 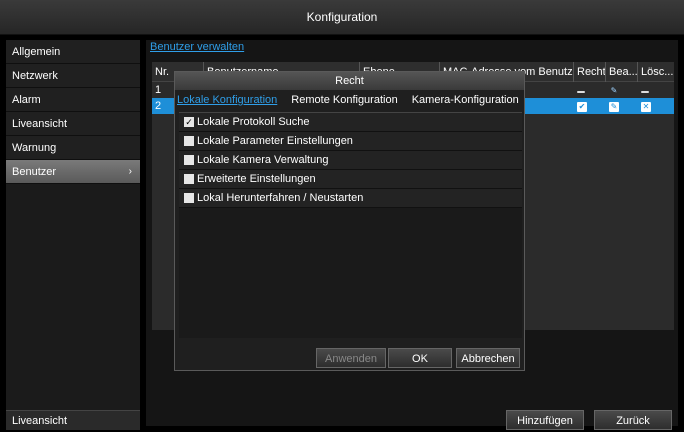 I want to click on option-label: Lokale Protokoll Suche, so click(x=253, y=121).